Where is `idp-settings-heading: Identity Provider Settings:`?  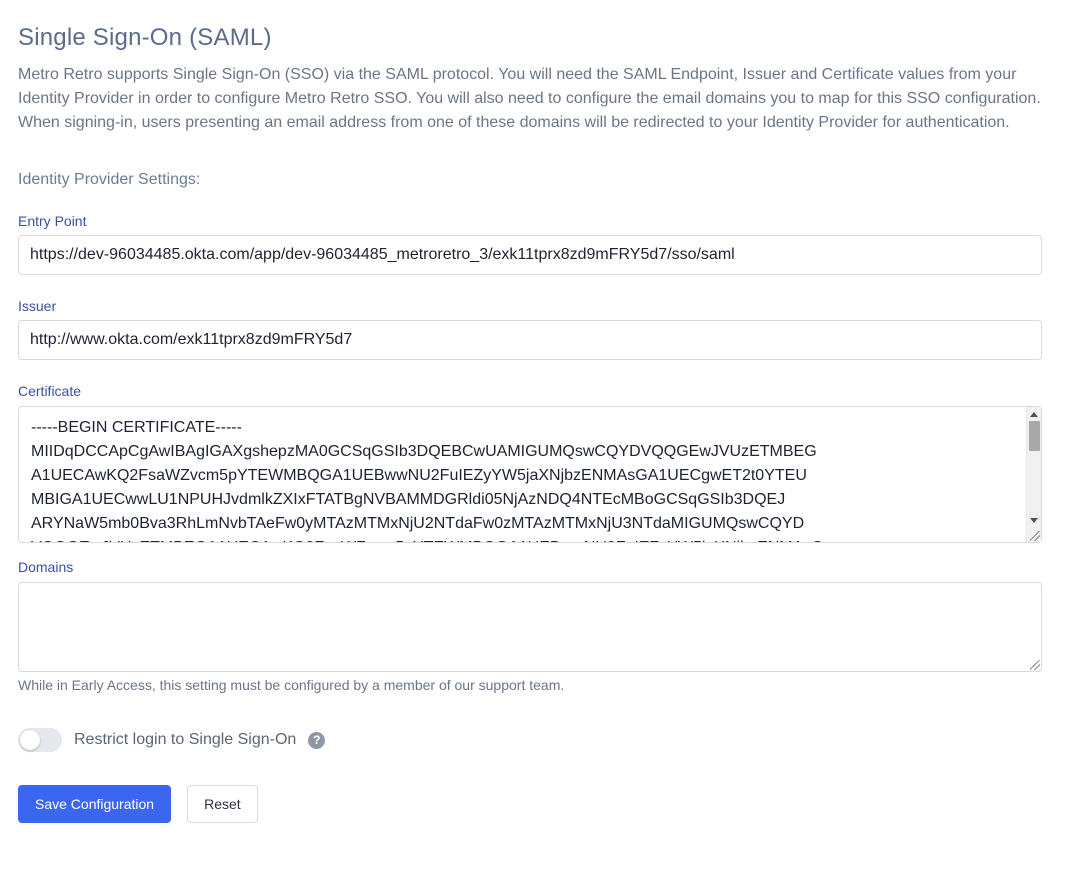 idp-settings-heading: Identity Provider Settings: is located at coordinates (109, 179).